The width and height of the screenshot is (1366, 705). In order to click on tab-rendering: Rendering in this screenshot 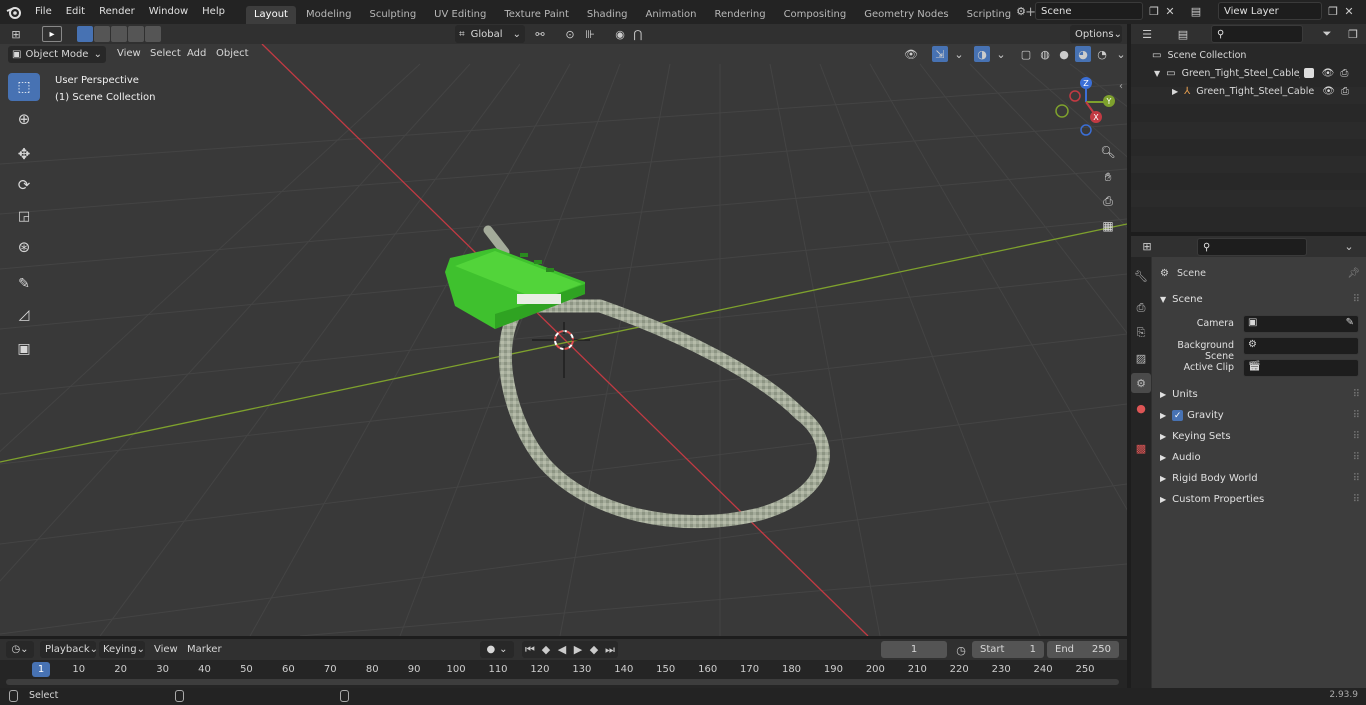, I will do `click(739, 15)`.